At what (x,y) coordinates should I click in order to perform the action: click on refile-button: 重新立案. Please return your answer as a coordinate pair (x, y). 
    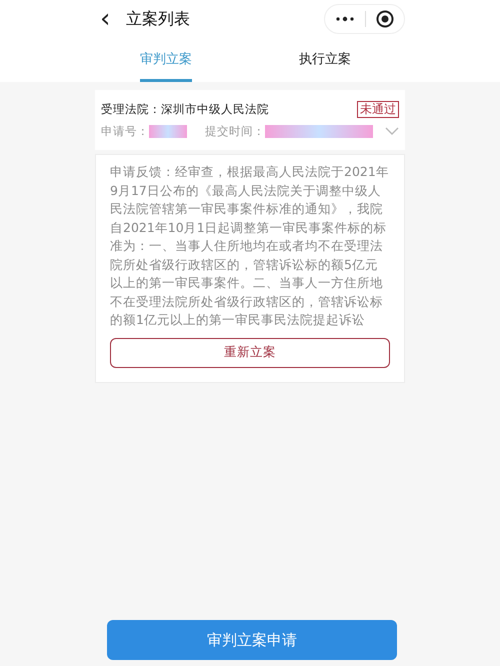
    Looking at the image, I should click on (250, 353).